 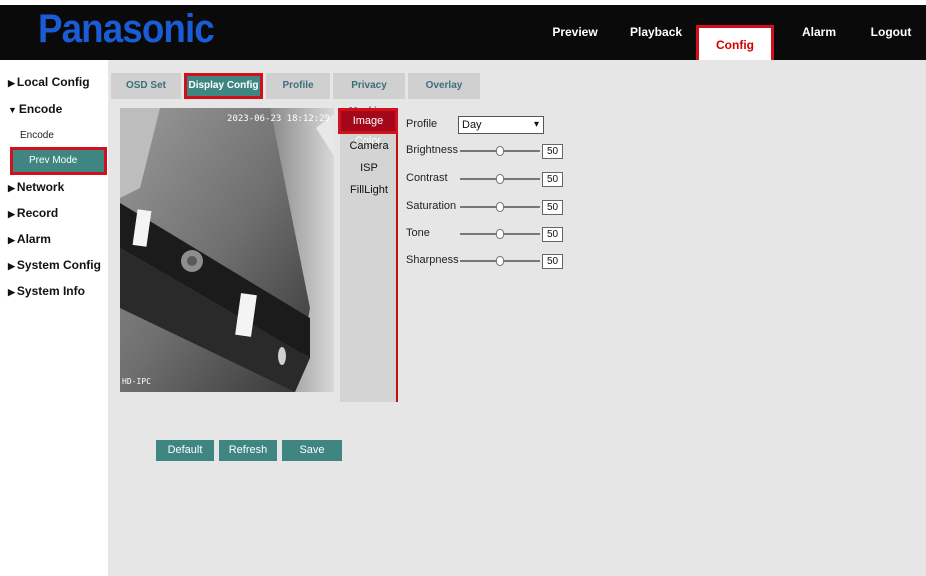 What do you see at coordinates (298, 86) in the screenshot?
I see `tab-profile: Profile` at bounding box center [298, 86].